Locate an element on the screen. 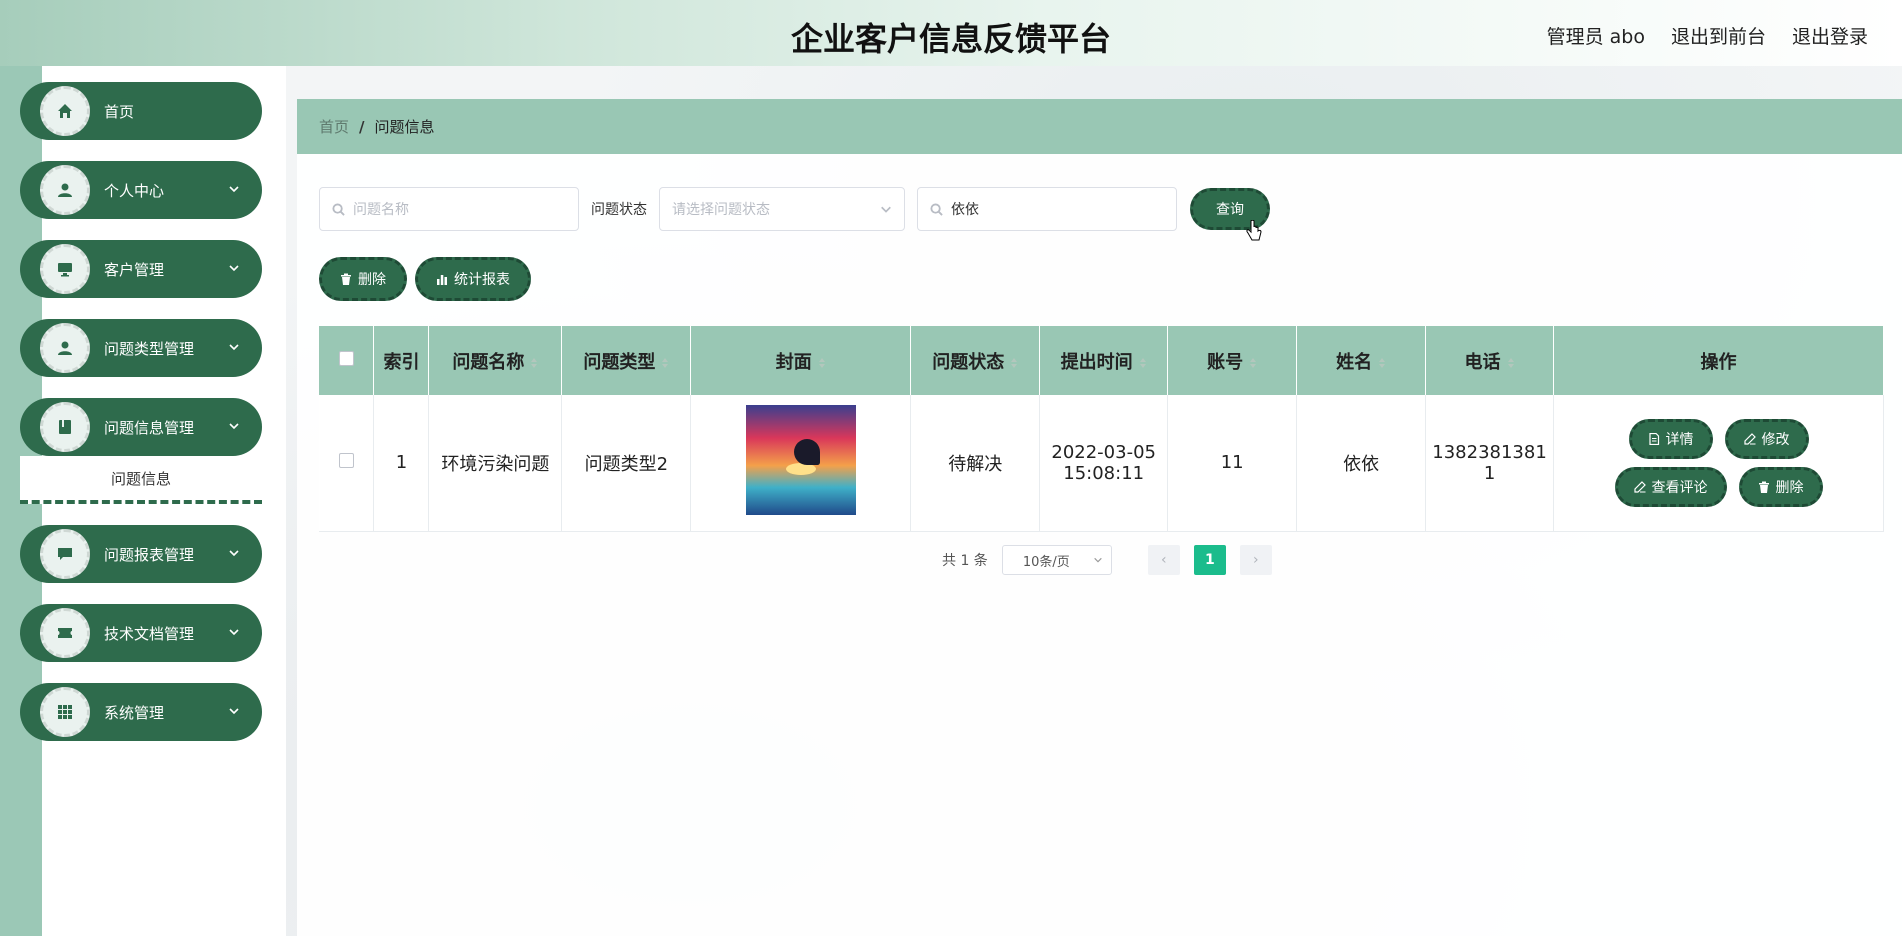  sidebar-item-customer-management: 客户管理 is located at coordinates (141, 269).